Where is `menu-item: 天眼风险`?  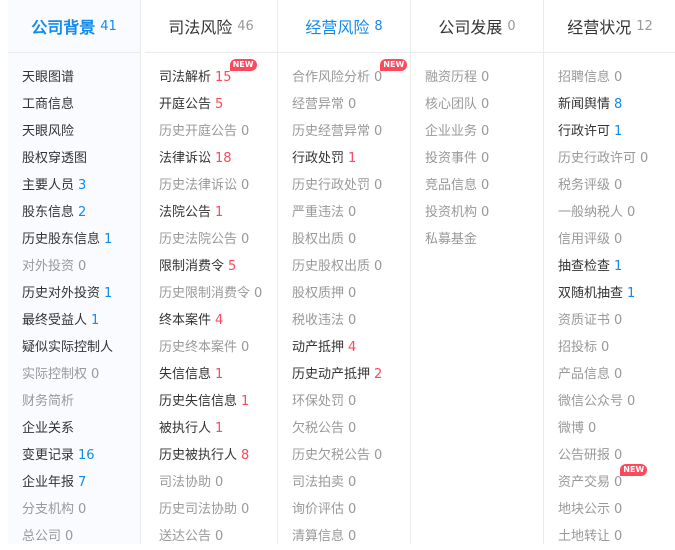
menu-item: 天眼风险 is located at coordinates (81, 131).